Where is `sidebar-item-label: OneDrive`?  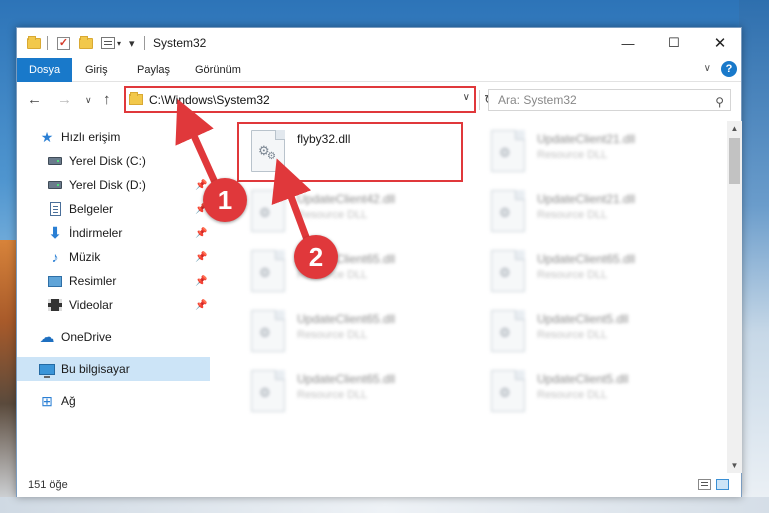 sidebar-item-label: OneDrive is located at coordinates (86, 337).